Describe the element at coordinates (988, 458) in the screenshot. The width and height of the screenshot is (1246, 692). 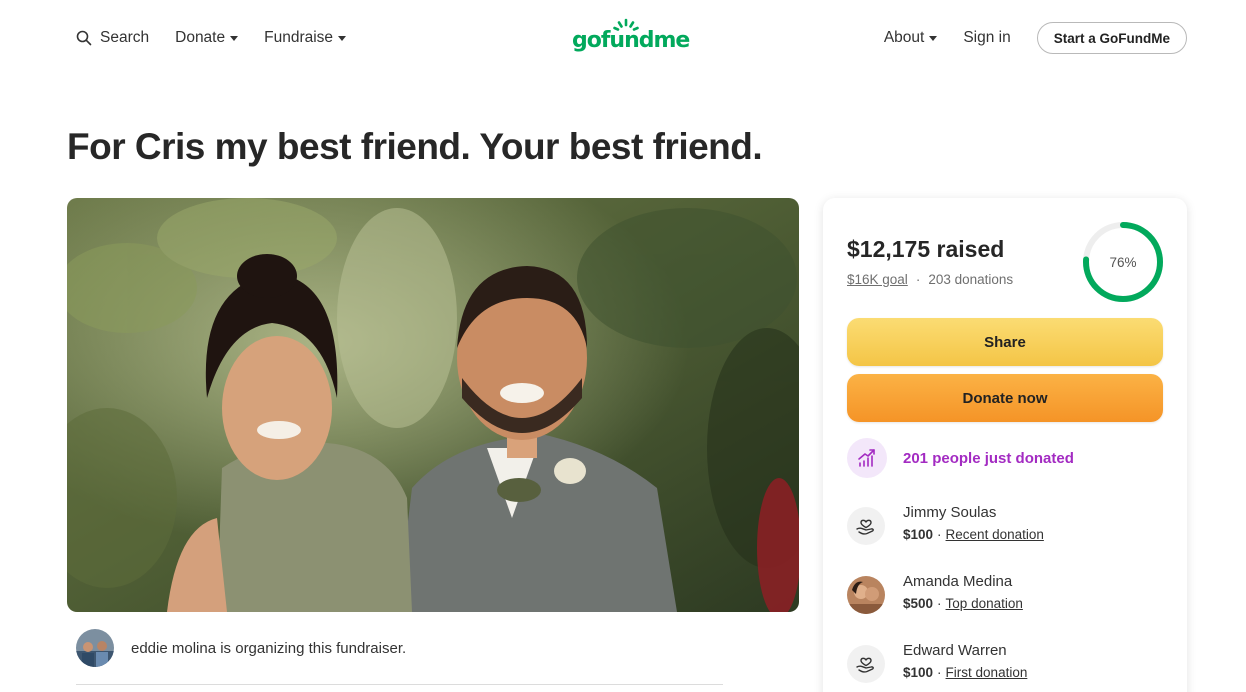
I see `recent-donations-text: 201 people just donated` at that location.